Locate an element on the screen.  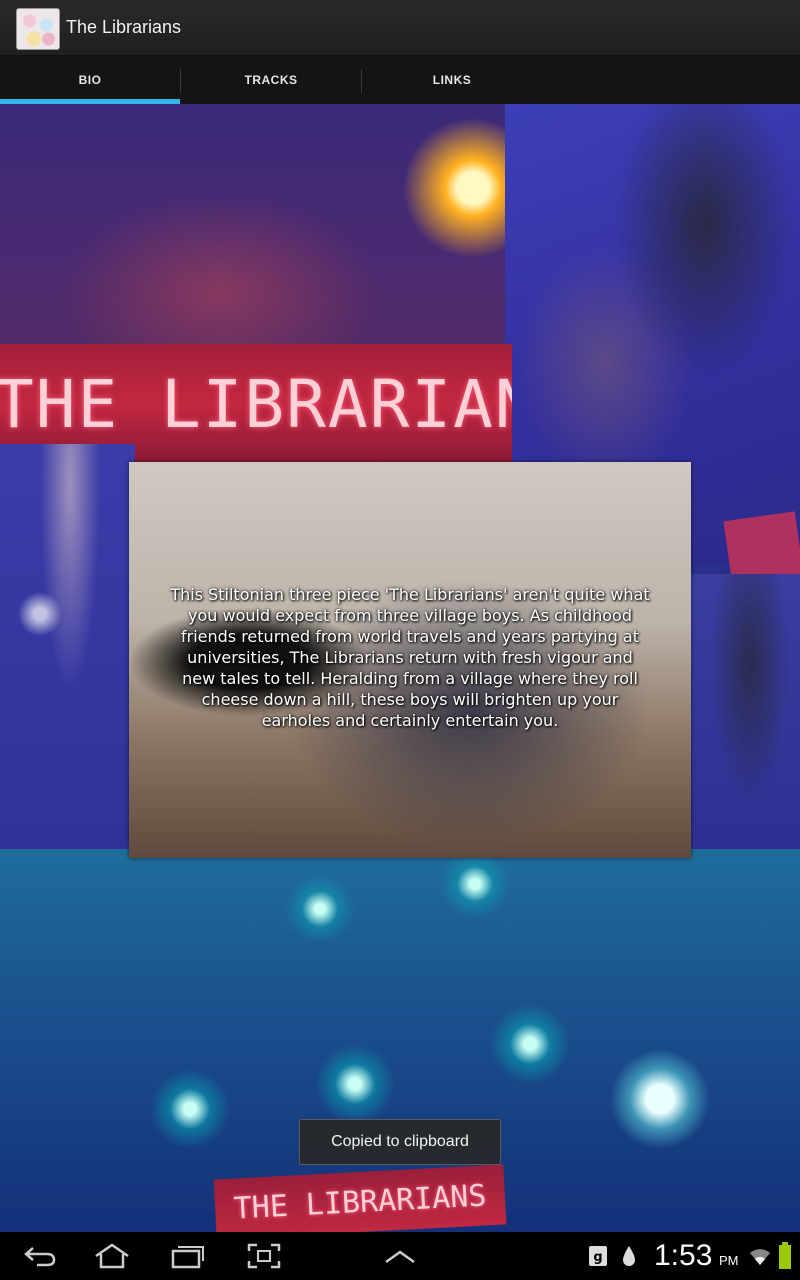
banner-text: THE LIBRARIANS is located at coordinates (256, 404).